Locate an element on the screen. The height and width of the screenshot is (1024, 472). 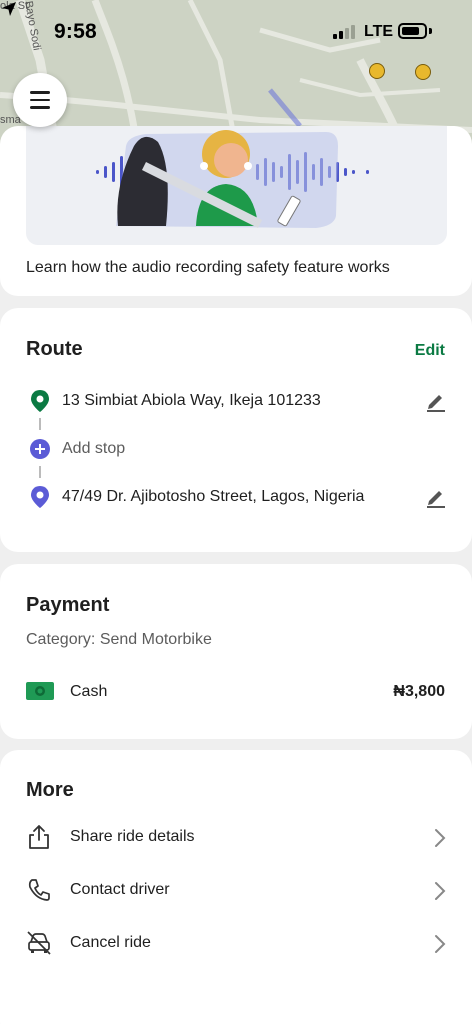
pickup-address: 13 Simbiat Abiola Way, Ikeja 101233 is located at coordinates (191, 400).